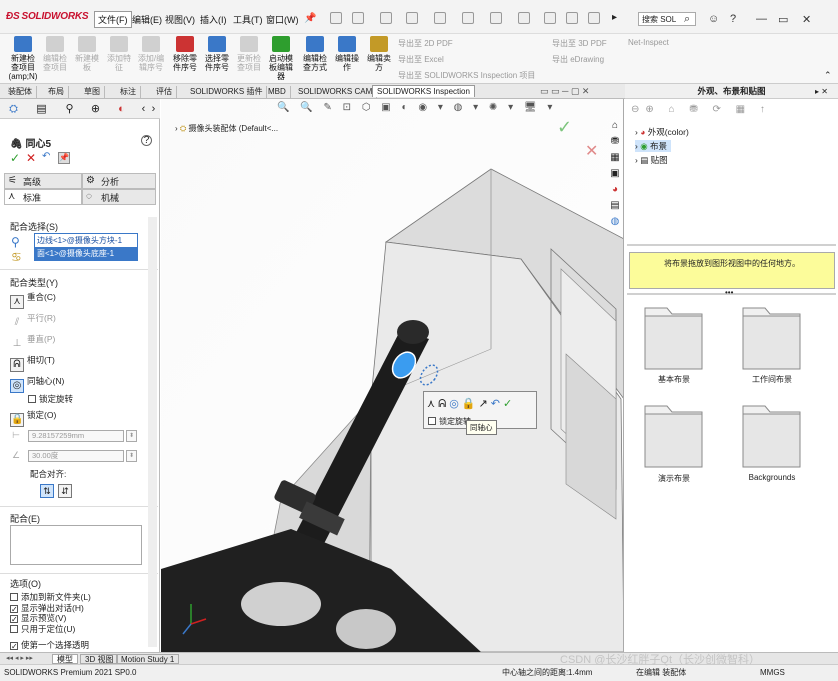  What do you see at coordinates (455, 404) in the screenshot?
I see `concentric-icon: ◎` at bounding box center [455, 404].